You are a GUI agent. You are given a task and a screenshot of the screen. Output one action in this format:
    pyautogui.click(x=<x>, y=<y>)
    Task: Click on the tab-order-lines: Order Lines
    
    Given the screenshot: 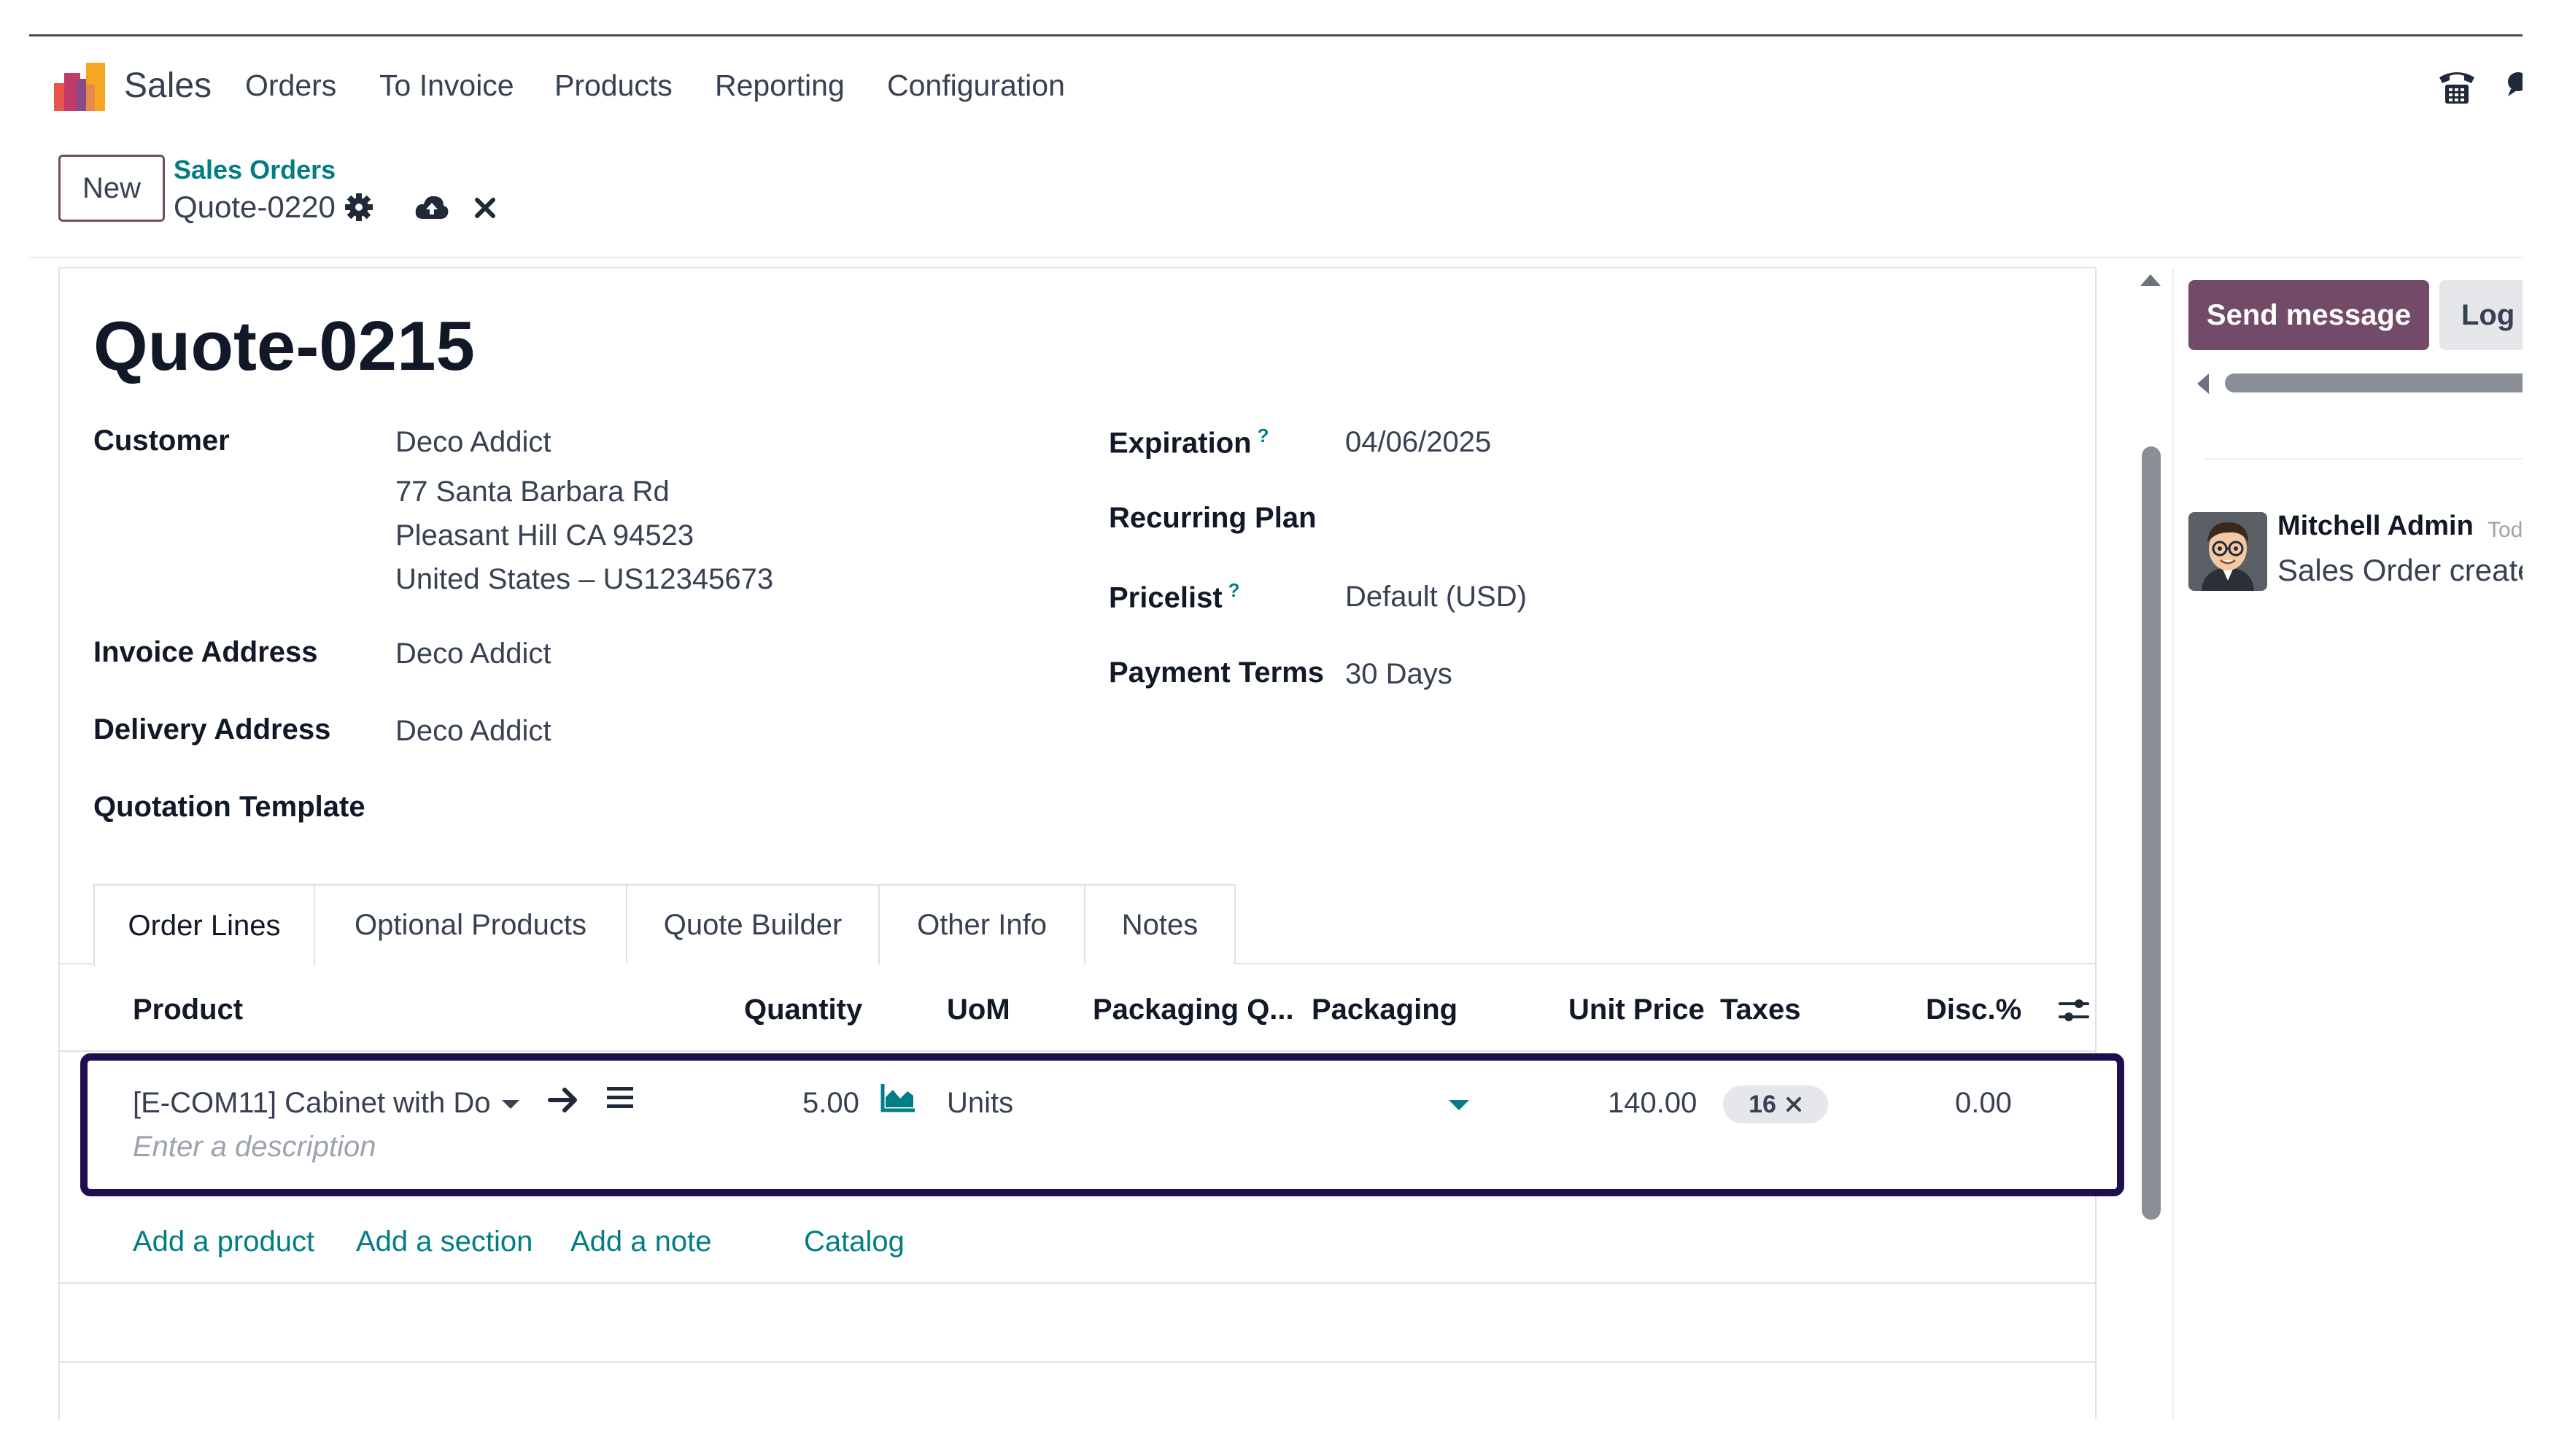 What is the action you would take?
    pyautogui.click(x=204, y=925)
    